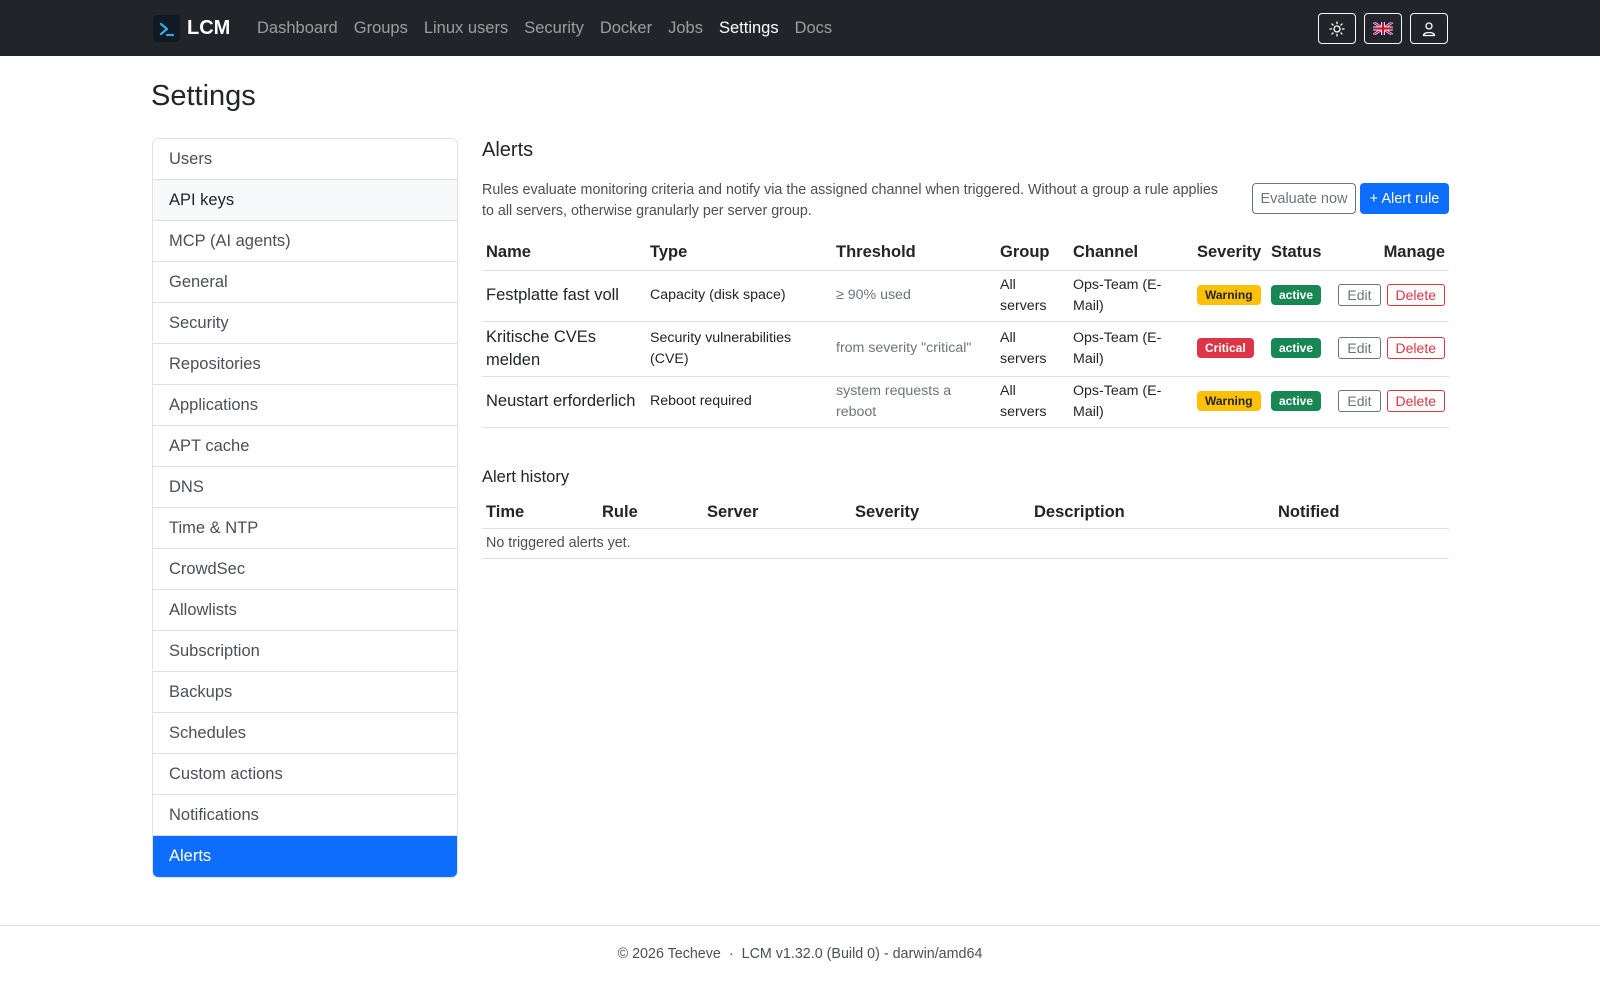  What do you see at coordinates (305, 200) in the screenshot?
I see `sidebar-item-api-keys: API keys` at bounding box center [305, 200].